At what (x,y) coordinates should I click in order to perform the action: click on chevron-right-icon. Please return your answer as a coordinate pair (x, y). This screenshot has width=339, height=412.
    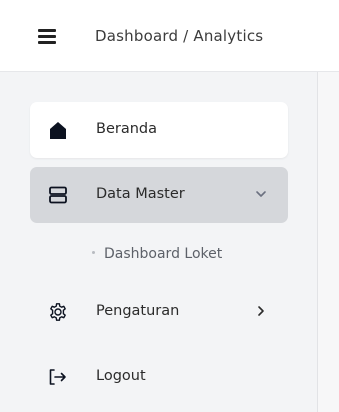
    Looking at the image, I should click on (261, 311).